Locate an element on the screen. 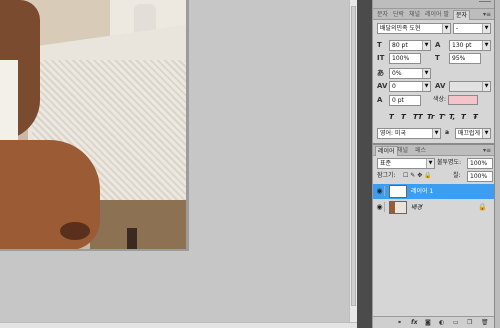  font-style-select: - ▼ is located at coordinates (472, 28).